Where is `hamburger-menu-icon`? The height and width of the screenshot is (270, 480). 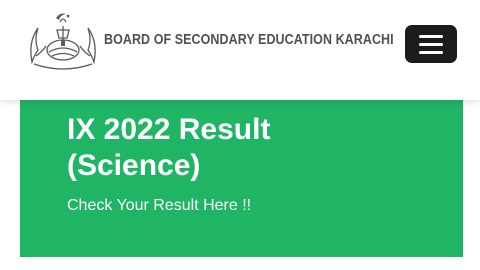
hamburger-menu-icon is located at coordinates (431, 36).